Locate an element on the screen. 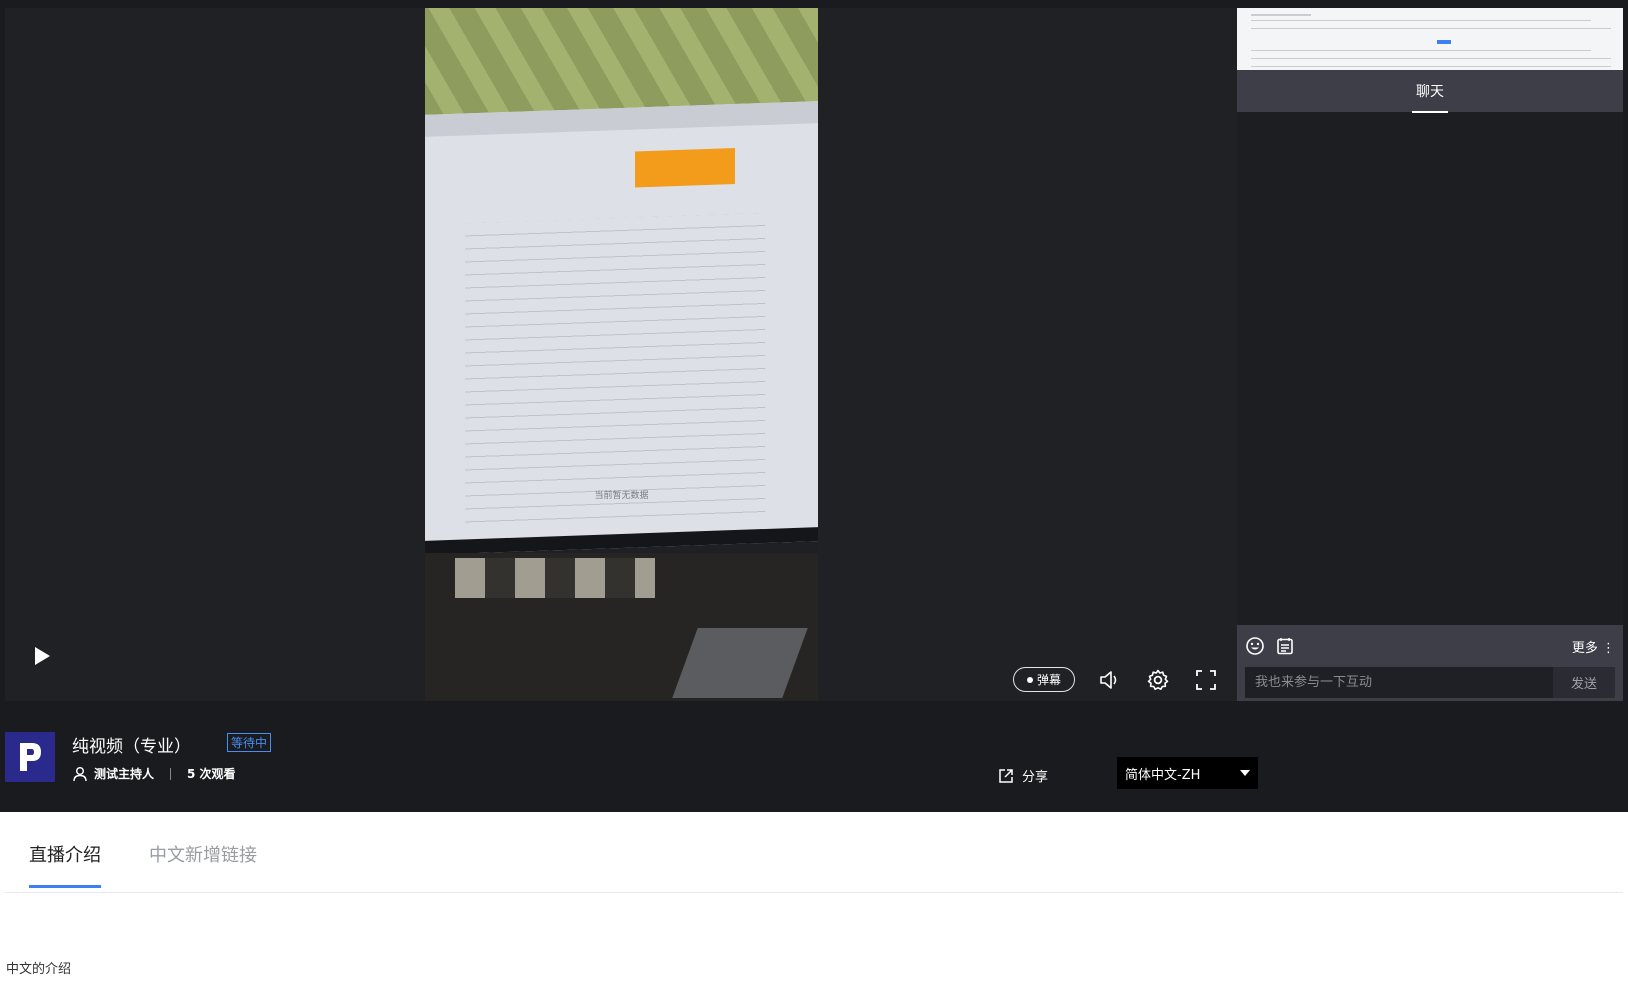  danmu-label: 弹幕 is located at coordinates (1048, 680).